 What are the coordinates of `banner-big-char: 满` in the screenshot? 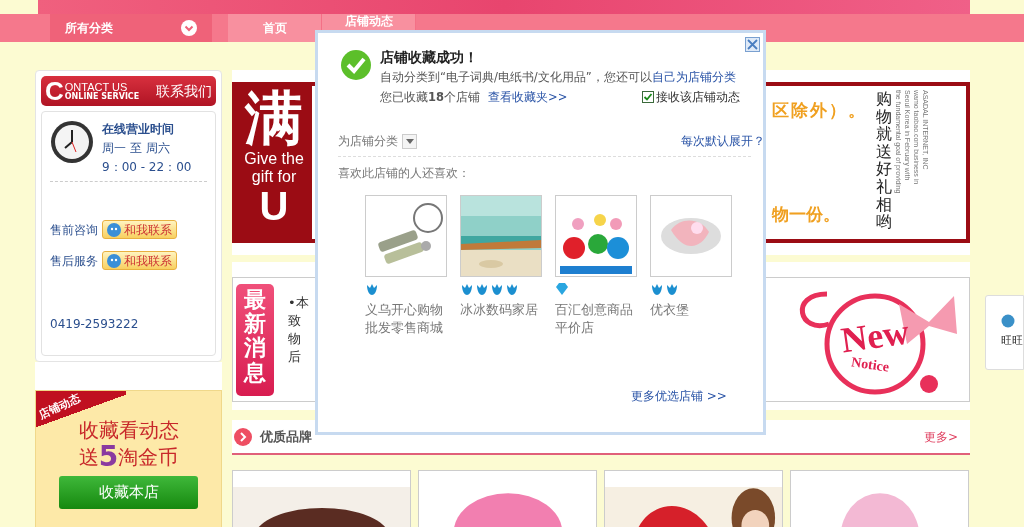 It's located at (274, 118).